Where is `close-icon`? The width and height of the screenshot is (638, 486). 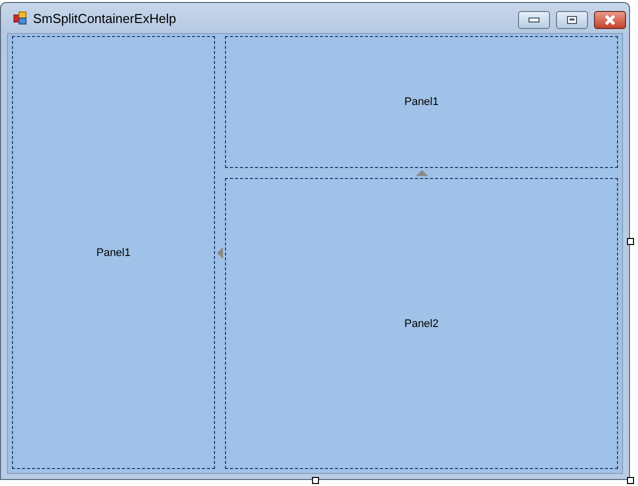
close-icon is located at coordinates (610, 20).